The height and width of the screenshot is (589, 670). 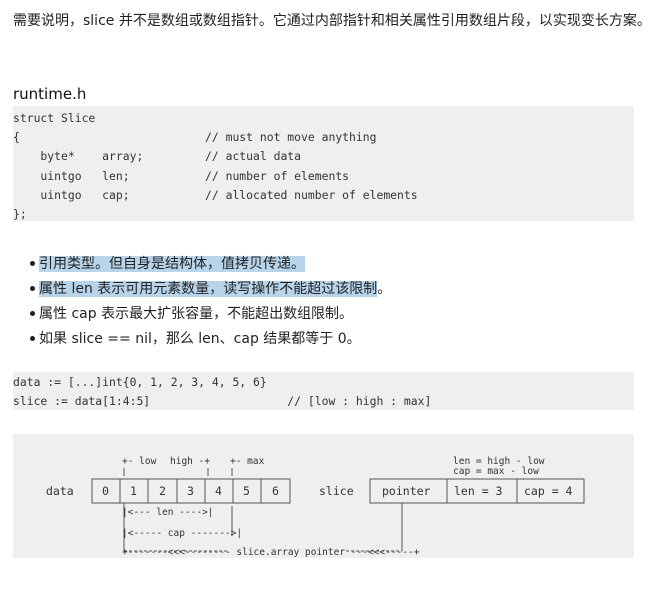 I want to click on max-marker: +- max, so click(x=247, y=461).